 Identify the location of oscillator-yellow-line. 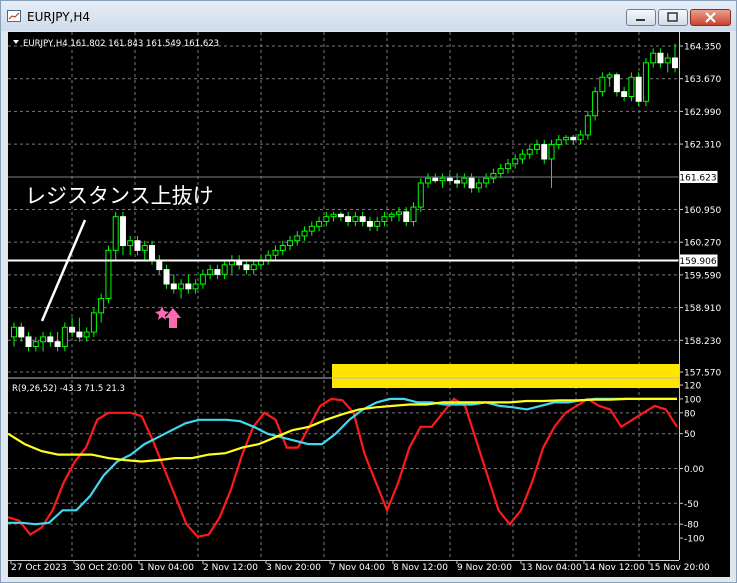
(342, 430).